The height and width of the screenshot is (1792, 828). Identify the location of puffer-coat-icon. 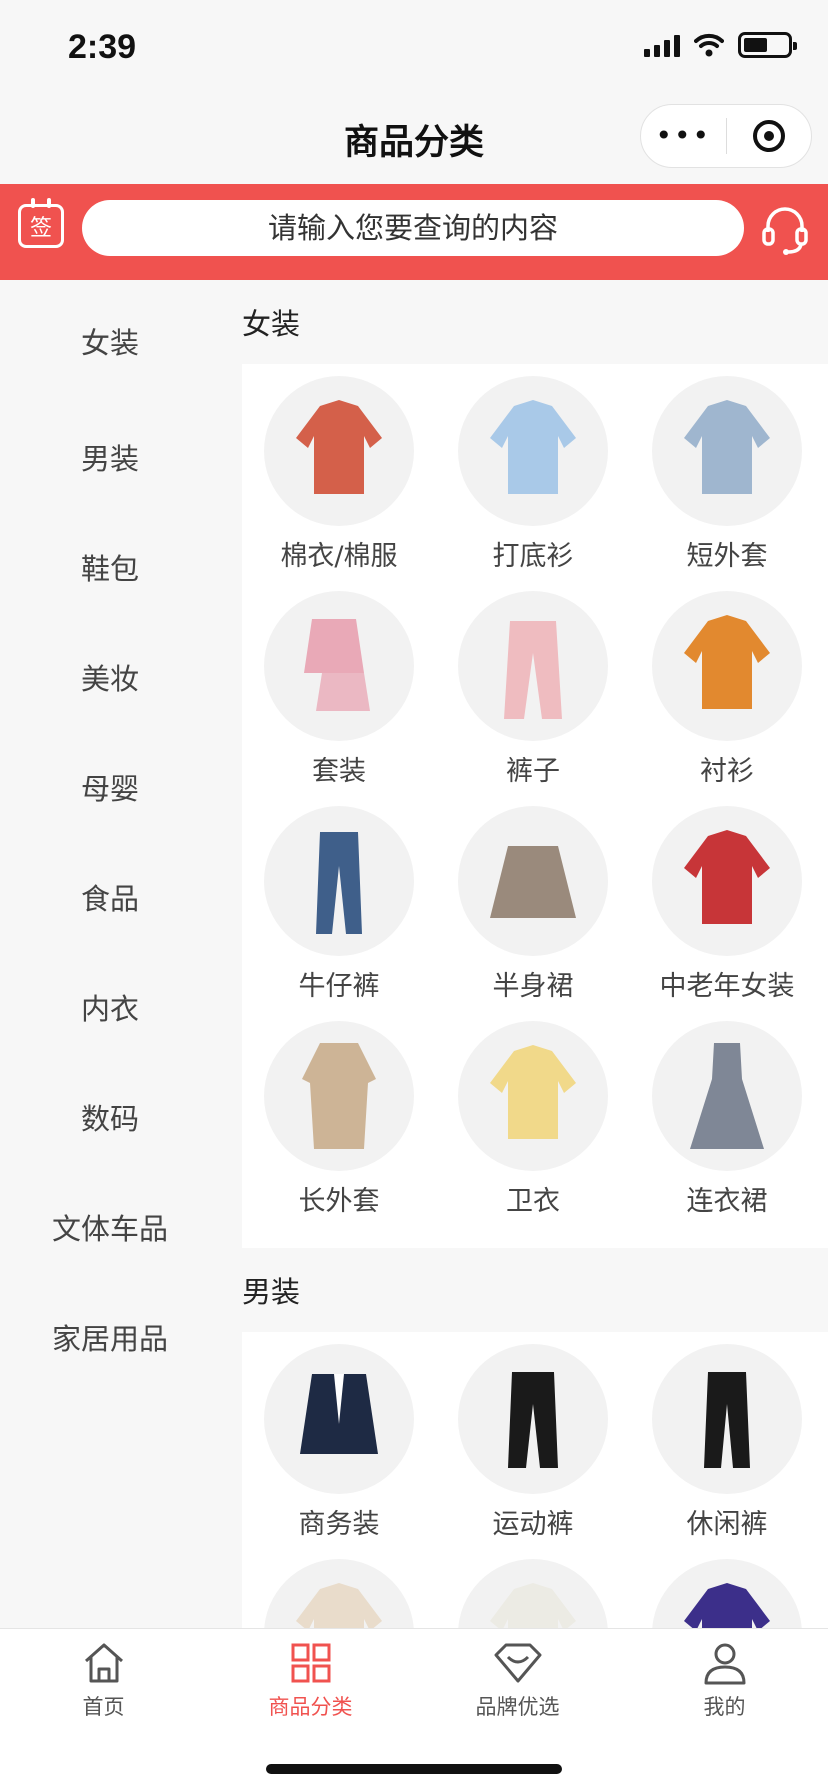
(727, 881).